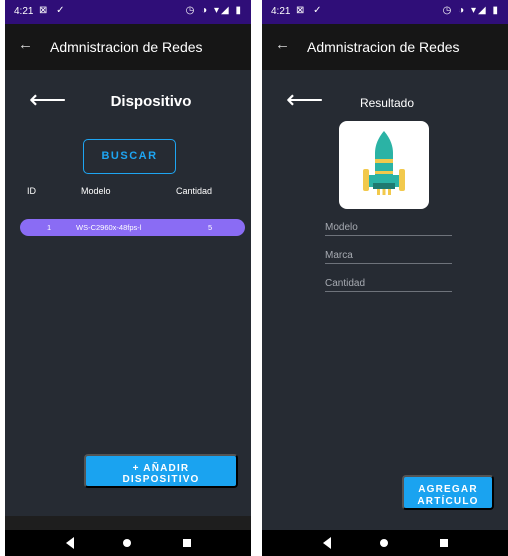  I want to click on table-row: 1 WS-C2960x-48fps-l 5, so click(132, 227).